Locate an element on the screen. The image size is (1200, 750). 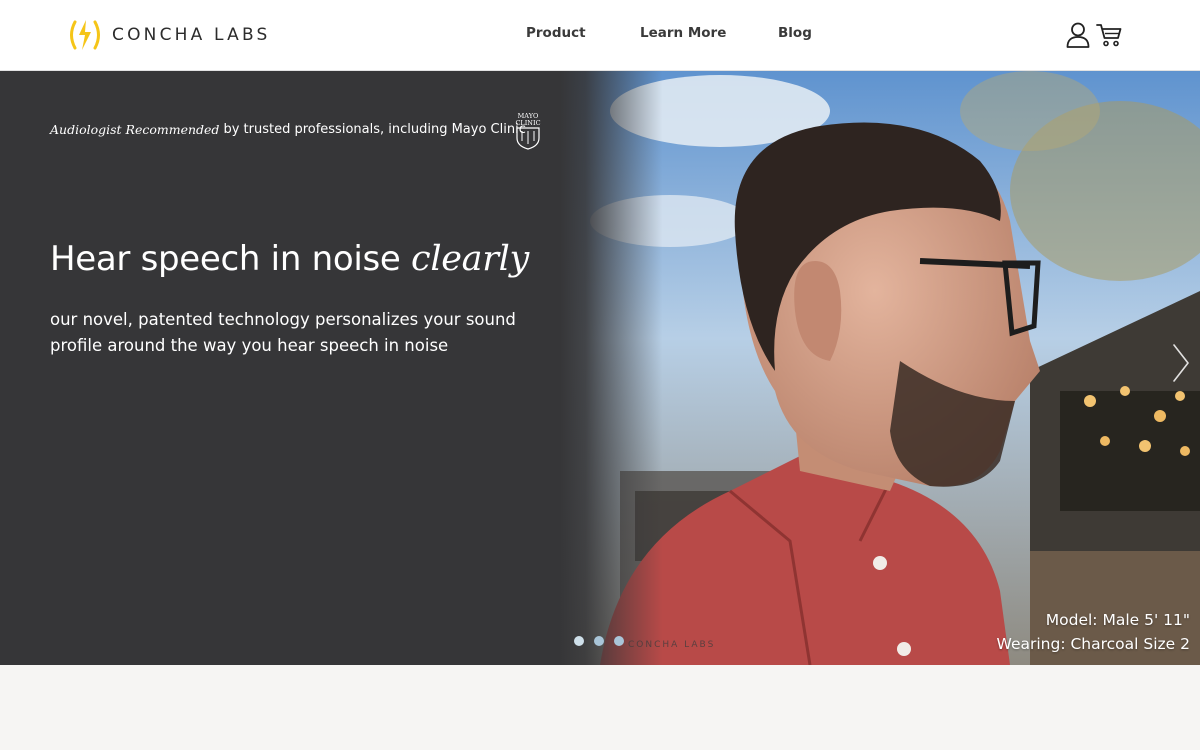
hero-headline: Hear speech in noise clearly is located at coordinates (289, 259).